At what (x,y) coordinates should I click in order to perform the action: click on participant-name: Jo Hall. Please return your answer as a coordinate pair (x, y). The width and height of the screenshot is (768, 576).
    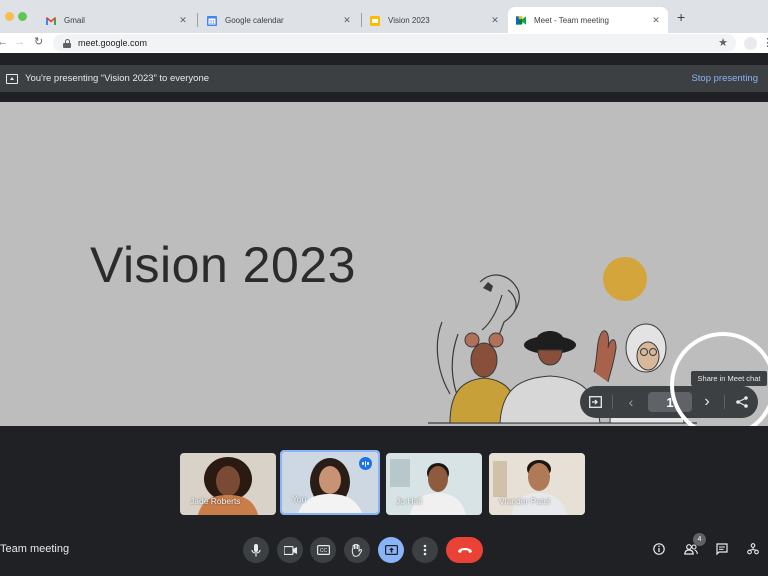
    Looking at the image, I should click on (409, 501).